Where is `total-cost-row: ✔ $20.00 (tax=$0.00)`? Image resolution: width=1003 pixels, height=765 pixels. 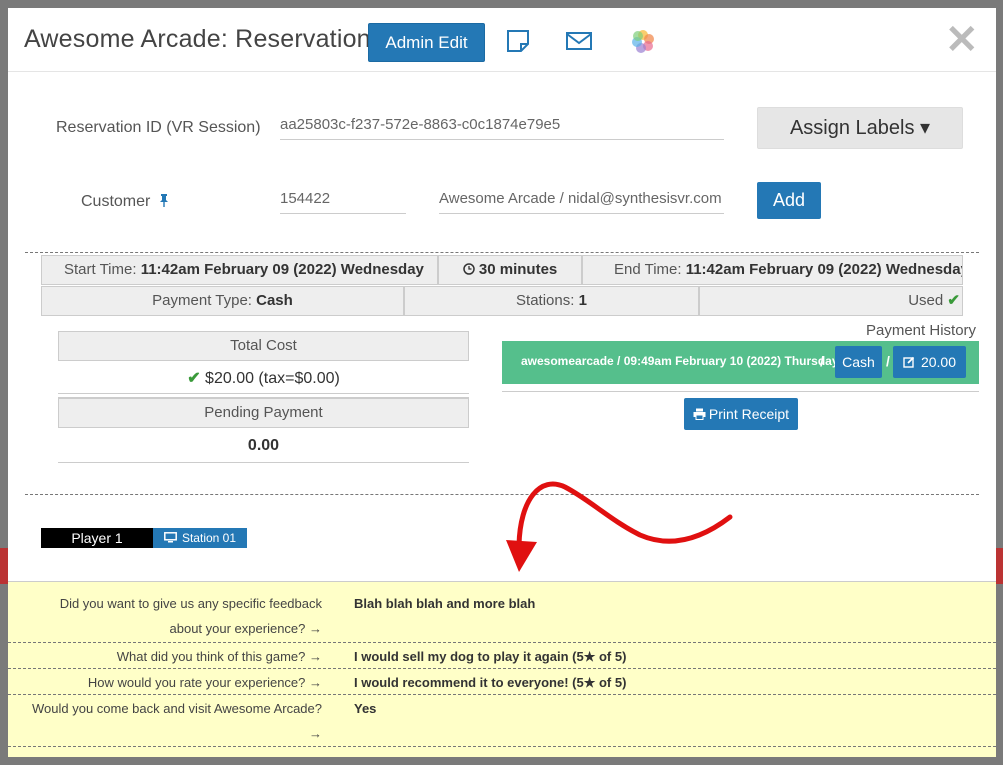 total-cost-row: ✔ $20.00 (tax=$0.00) is located at coordinates (263, 380).